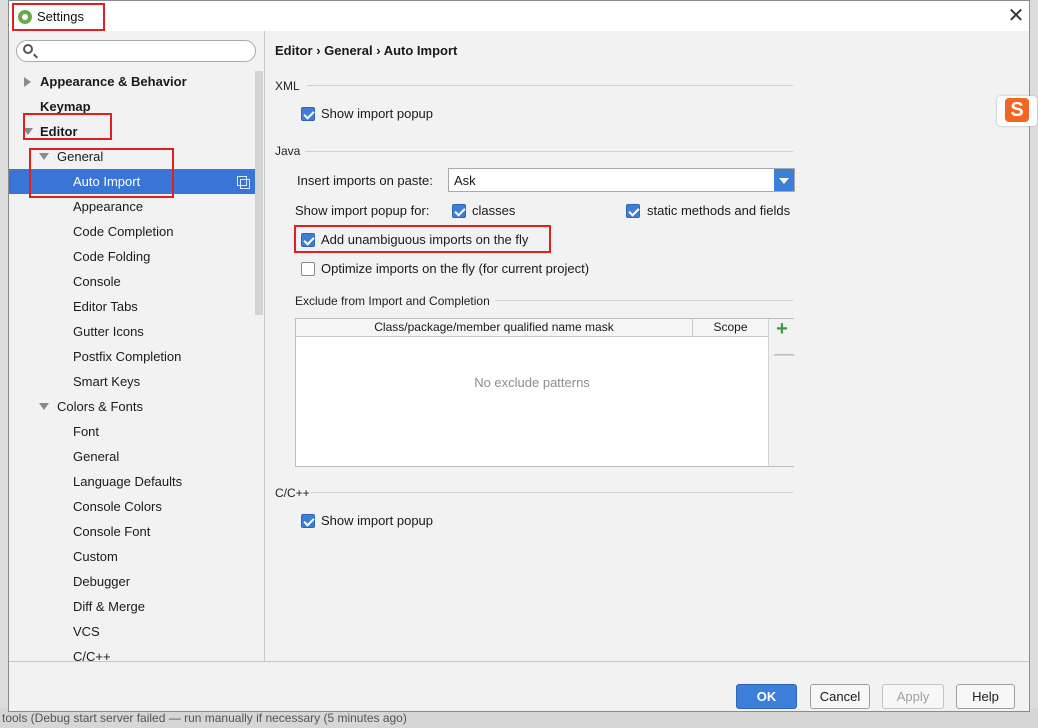 Image resolution: width=1038 pixels, height=728 pixels. I want to click on cpp-show-popup-label: Show import popup, so click(377, 520).